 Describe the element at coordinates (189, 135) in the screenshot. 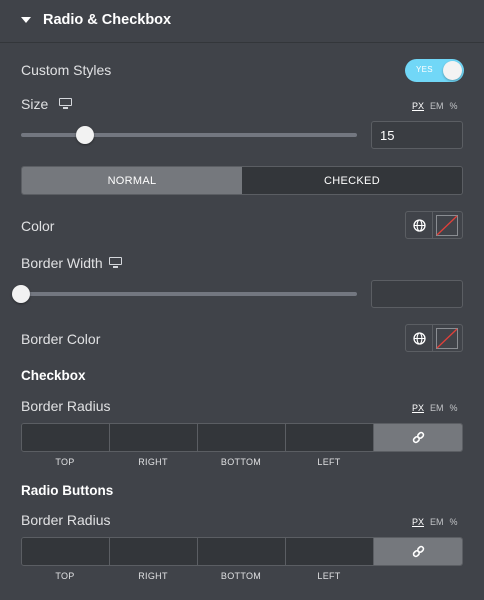

I see `size-slider-track` at that location.